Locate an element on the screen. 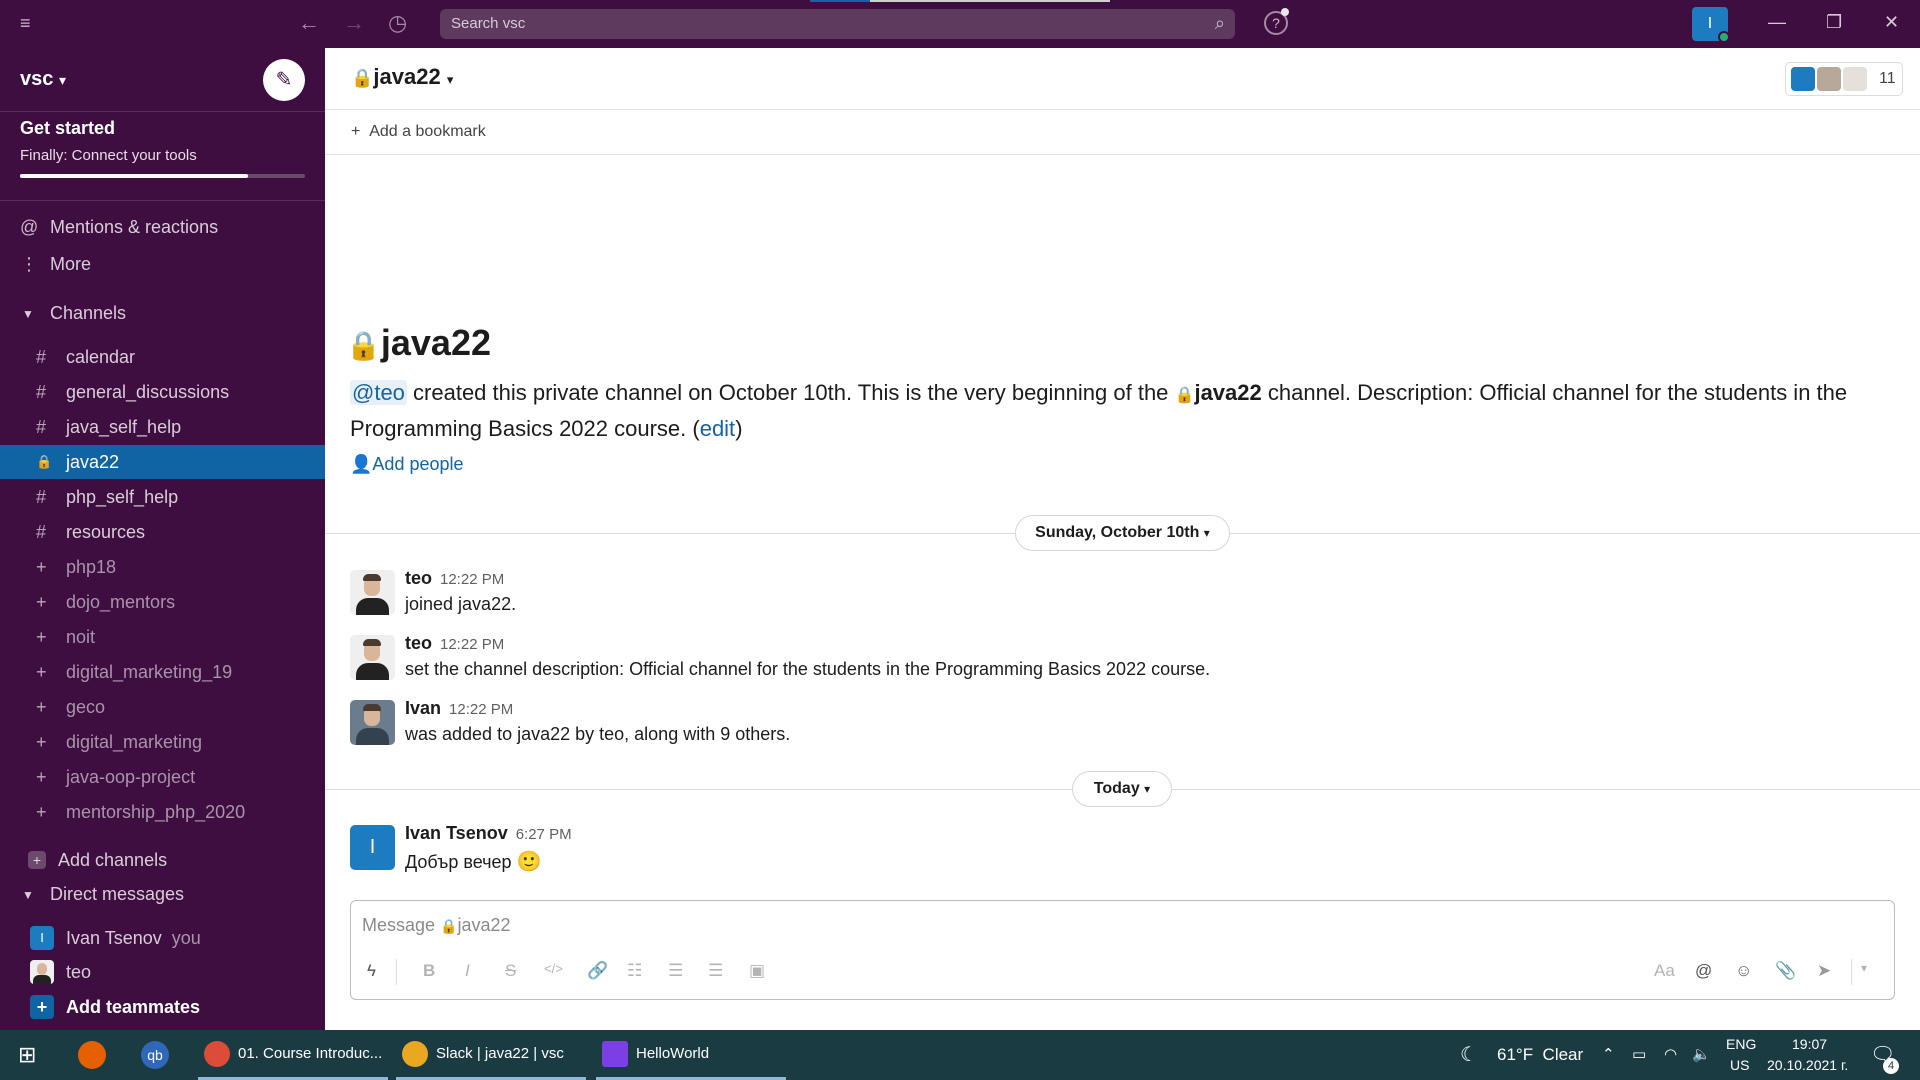 Image resolution: width=1920 pixels, height=1080 pixels. dm-item-teo: teo is located at coordinates (60, 972).